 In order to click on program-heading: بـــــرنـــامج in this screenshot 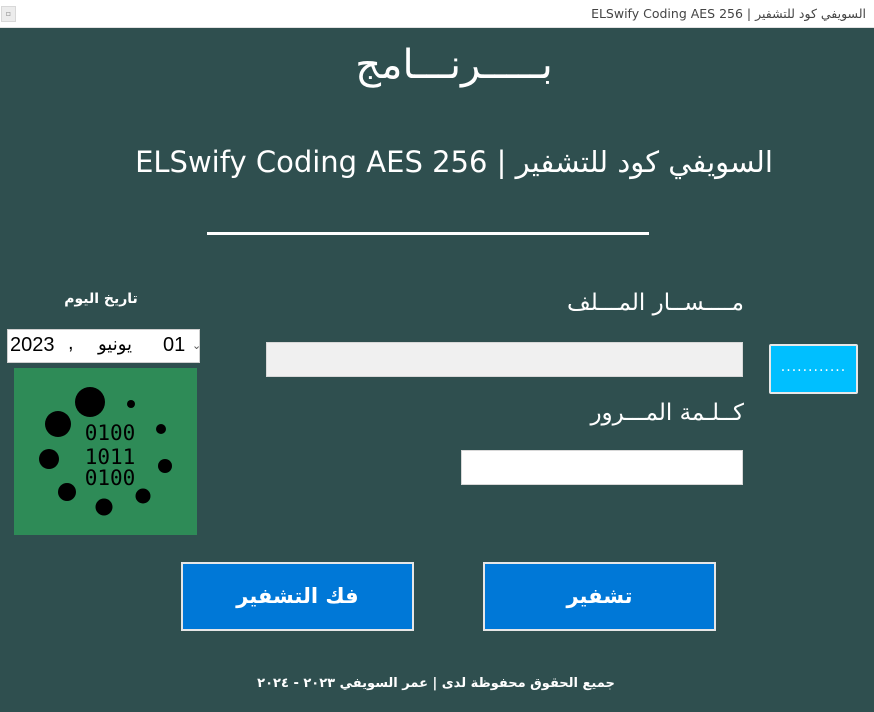, I will do `click(454, 65)`.